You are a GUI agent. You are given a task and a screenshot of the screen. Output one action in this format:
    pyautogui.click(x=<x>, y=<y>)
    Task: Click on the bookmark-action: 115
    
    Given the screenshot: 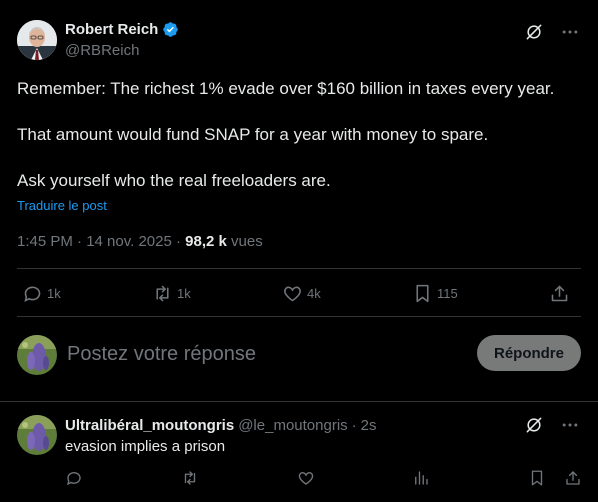 What is the action you would take?
    pyautogui.click(x=435, y=293)
    